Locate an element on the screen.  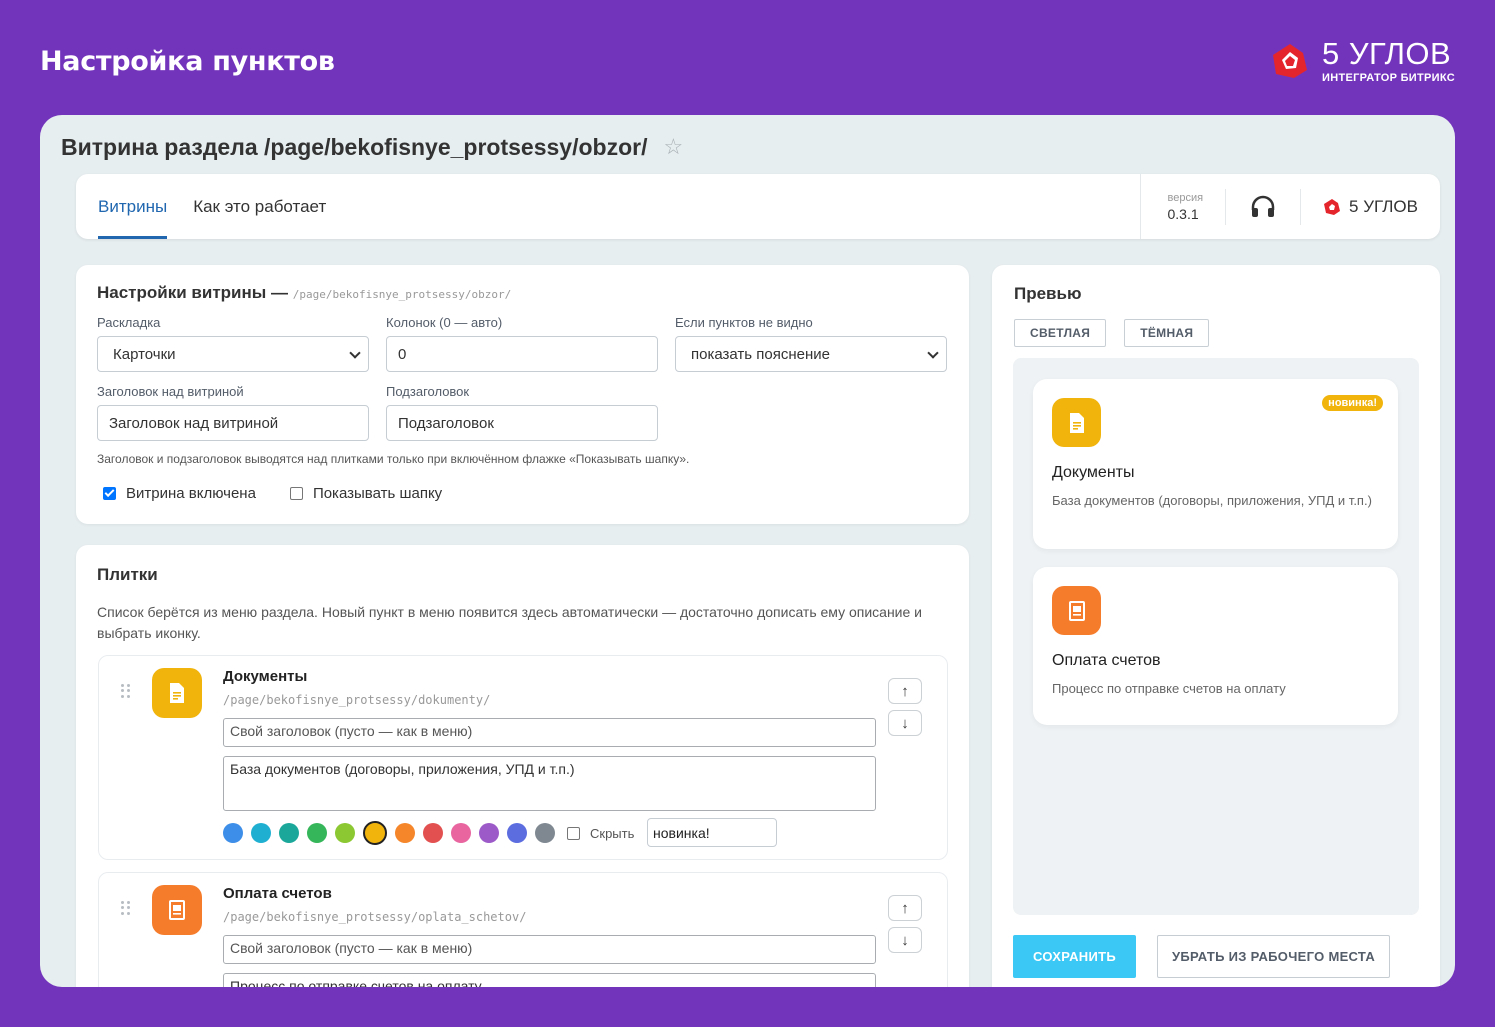
headphones-icon is located at coordinates (1263, 206).